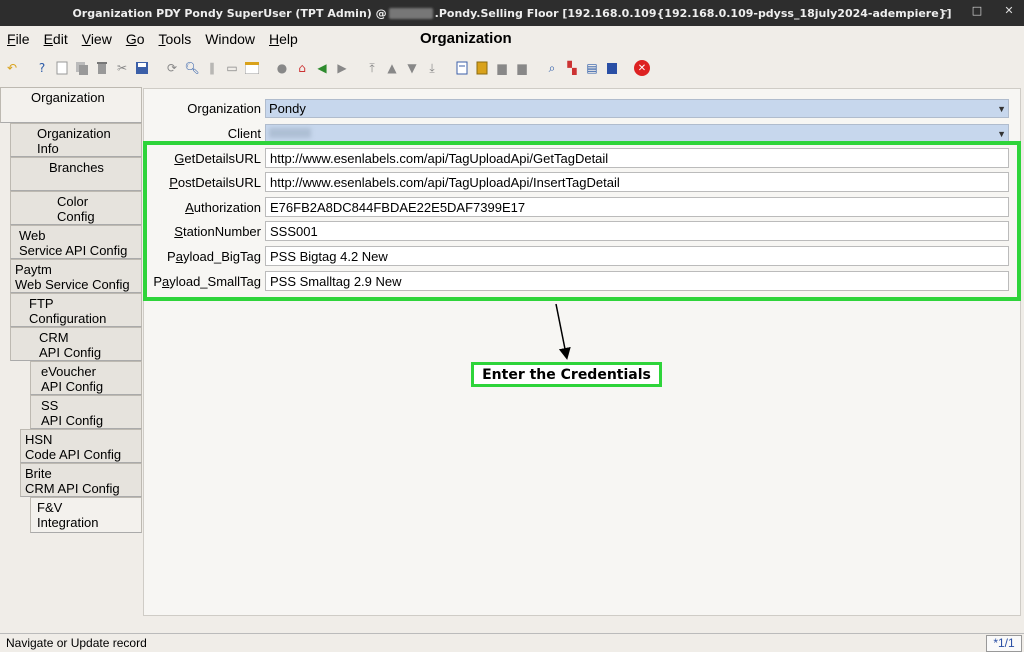 The height and width of the screenshot is (652, 1024). I want to click on help-icon: ?, so click(42, 68).